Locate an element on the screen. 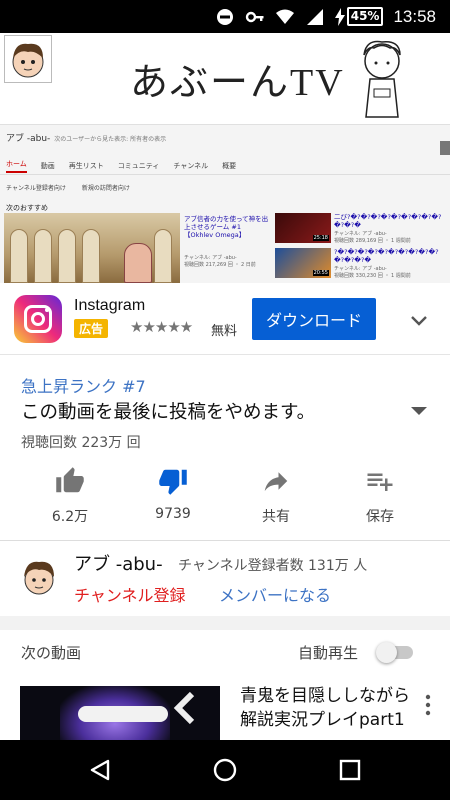 Image resolution: width=450 pixels, height=800 pixels. thumbs-down-icon is located at coordinates (173, 482).